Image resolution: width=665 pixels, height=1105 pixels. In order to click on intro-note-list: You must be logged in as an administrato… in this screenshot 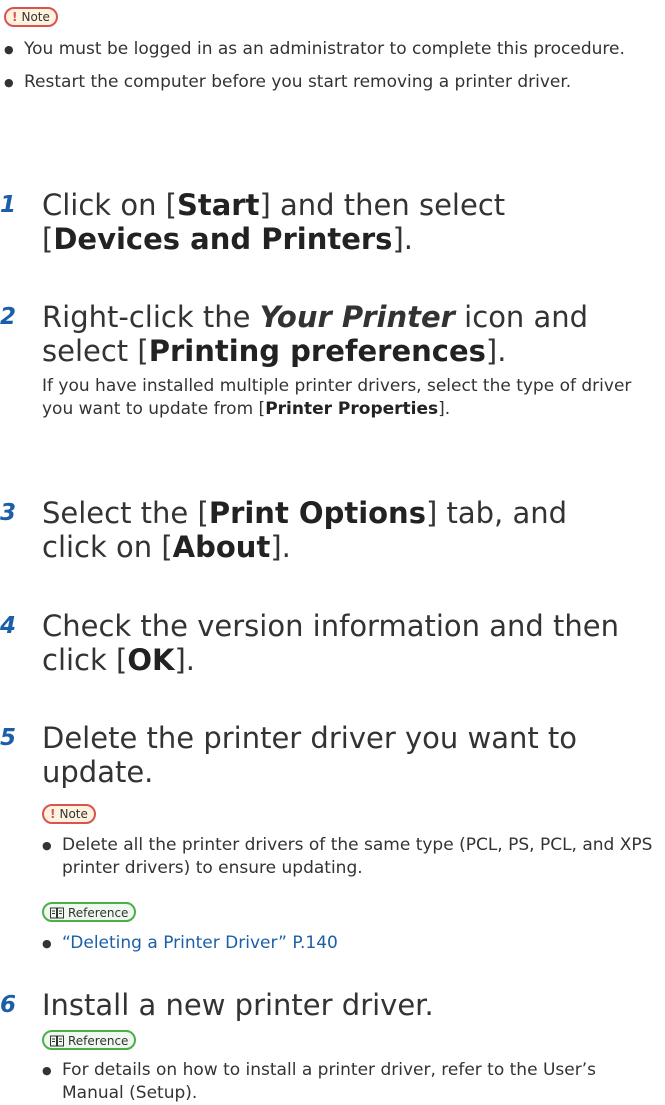, I will do `click(329, 66)`.